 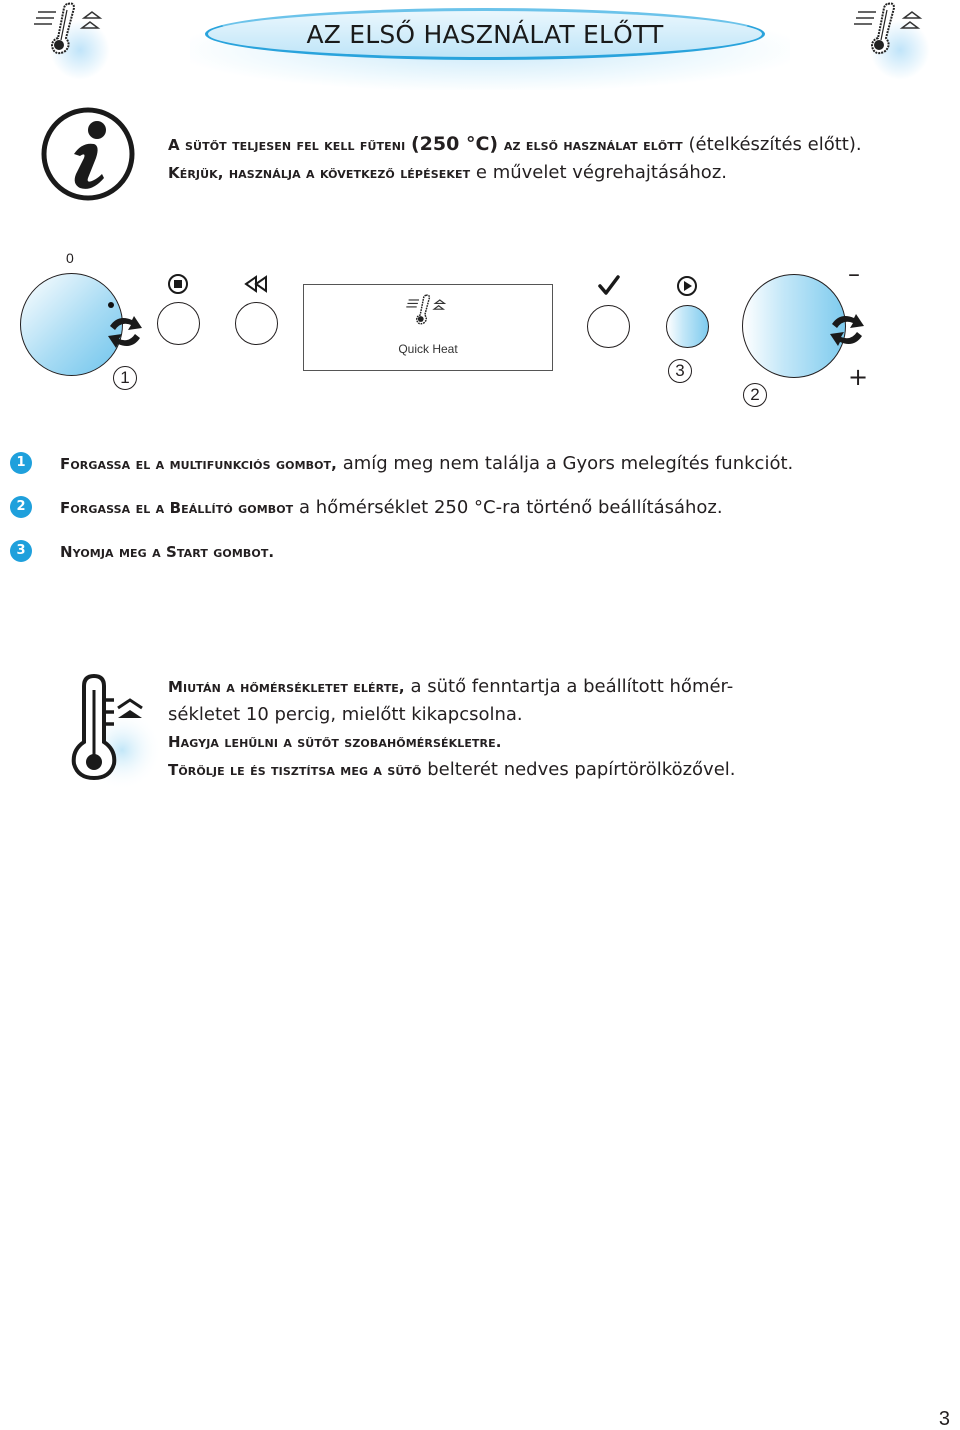 I want to click on intro-line1-caps: A sütőt teljesen fel kell fűteni, so click(x=287, y=145).